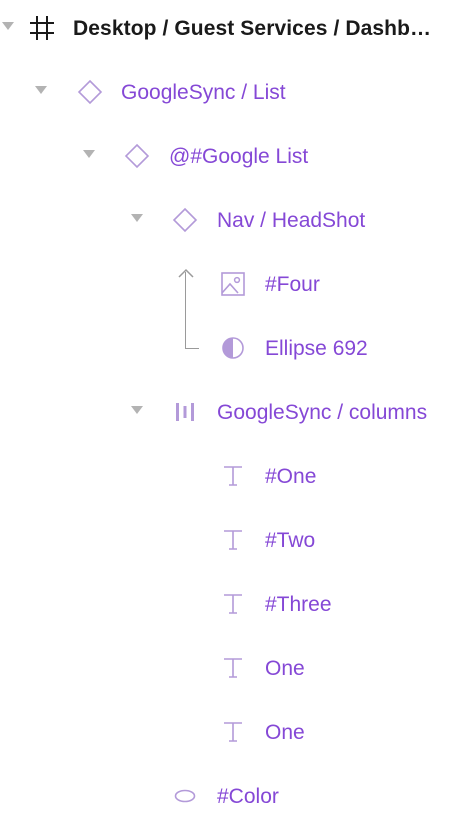 The image size is (454, 837). I want to click on ellipse-icon, so click(185, 796).